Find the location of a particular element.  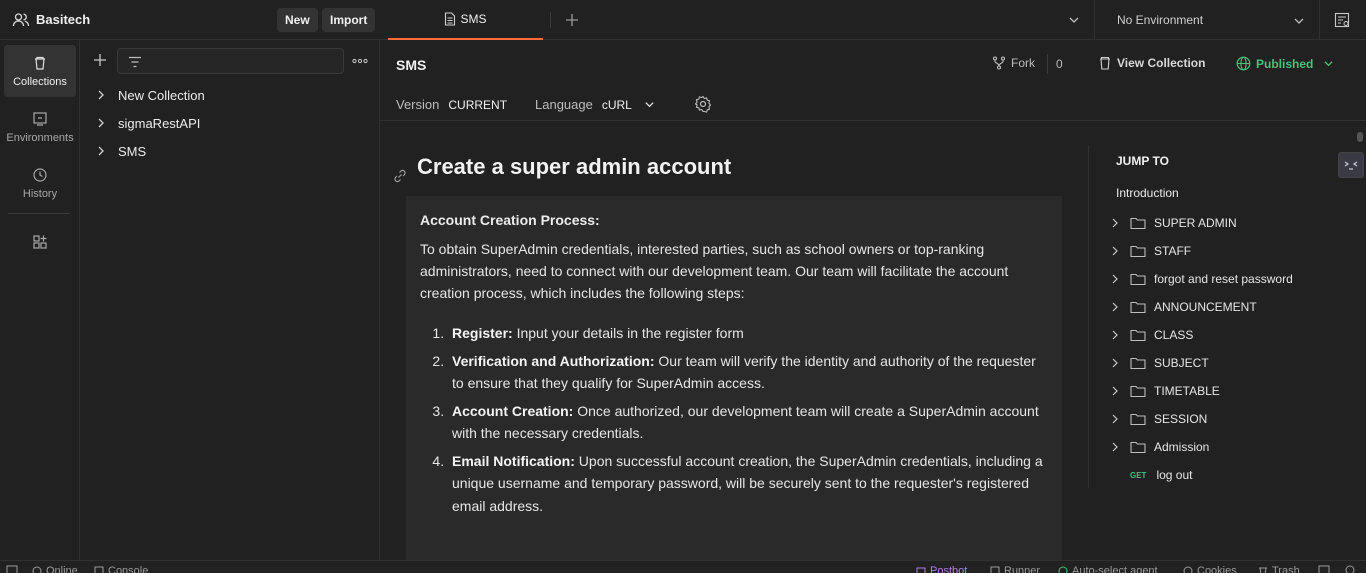

jump-to-divider is located at coordinates (1088, 316).